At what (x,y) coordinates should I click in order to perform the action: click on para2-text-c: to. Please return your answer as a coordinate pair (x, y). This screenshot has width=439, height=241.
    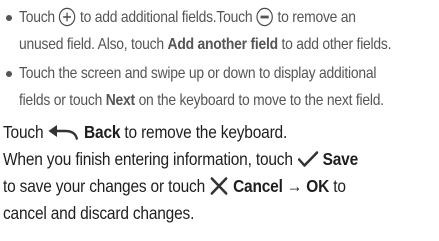
    Looking at the image, I should click on (339, 186).